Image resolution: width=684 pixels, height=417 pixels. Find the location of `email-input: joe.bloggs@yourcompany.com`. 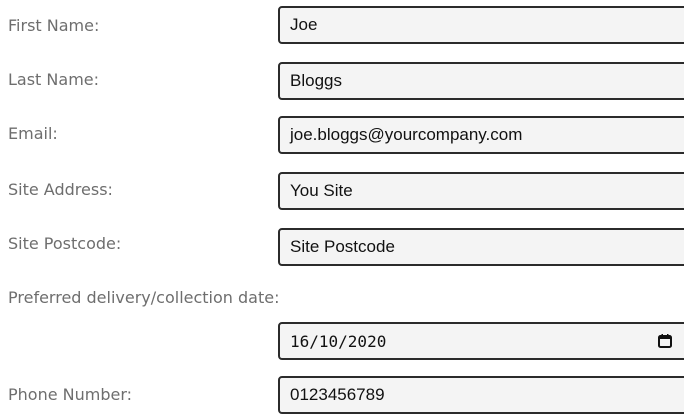

email-input: joe.bloggs@yourcompany.com is located at coordinates (481, 135).